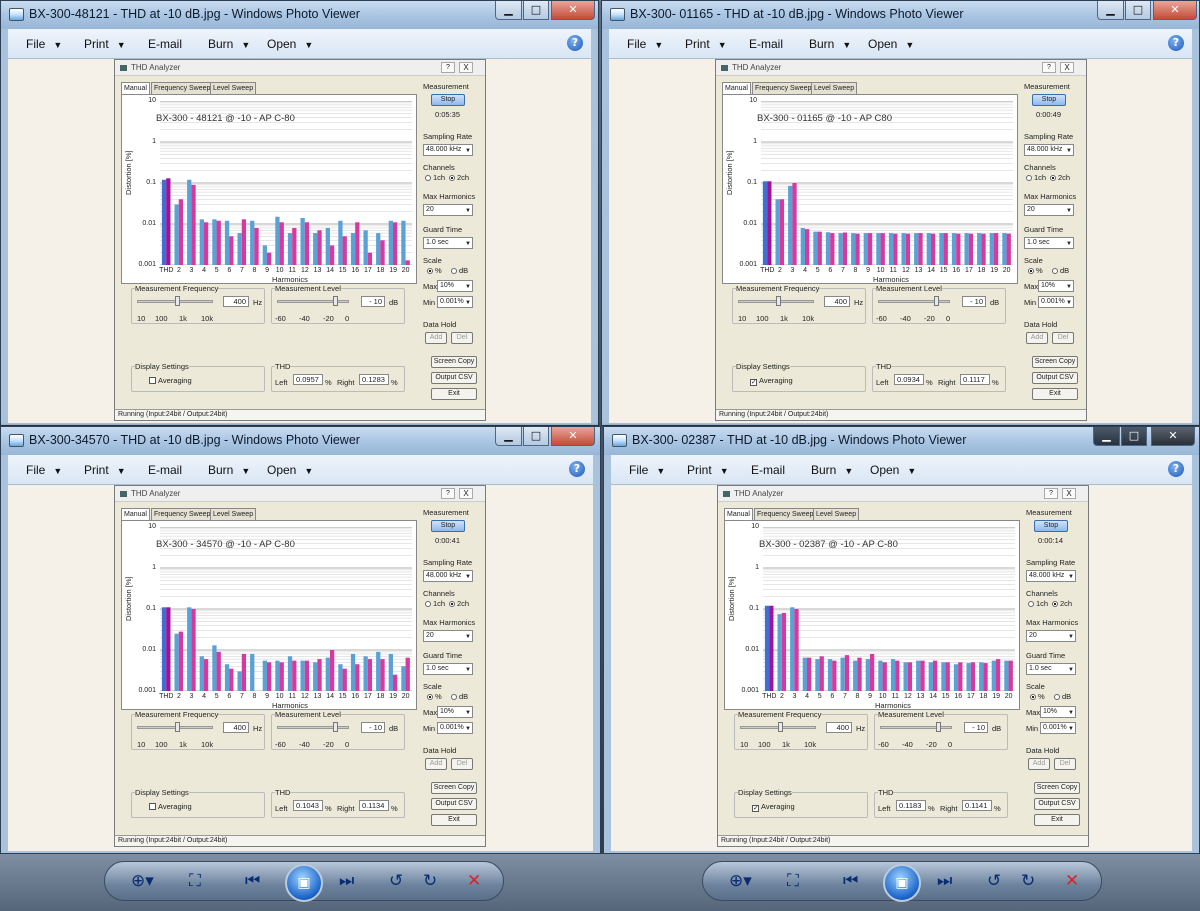 Image resolution: width=1200 pixels, height=911 pixels. Describe the element at coordinates (771, 381) in the screenshot. I see `averaging-checkbox: ✓ Averaging` at that location.